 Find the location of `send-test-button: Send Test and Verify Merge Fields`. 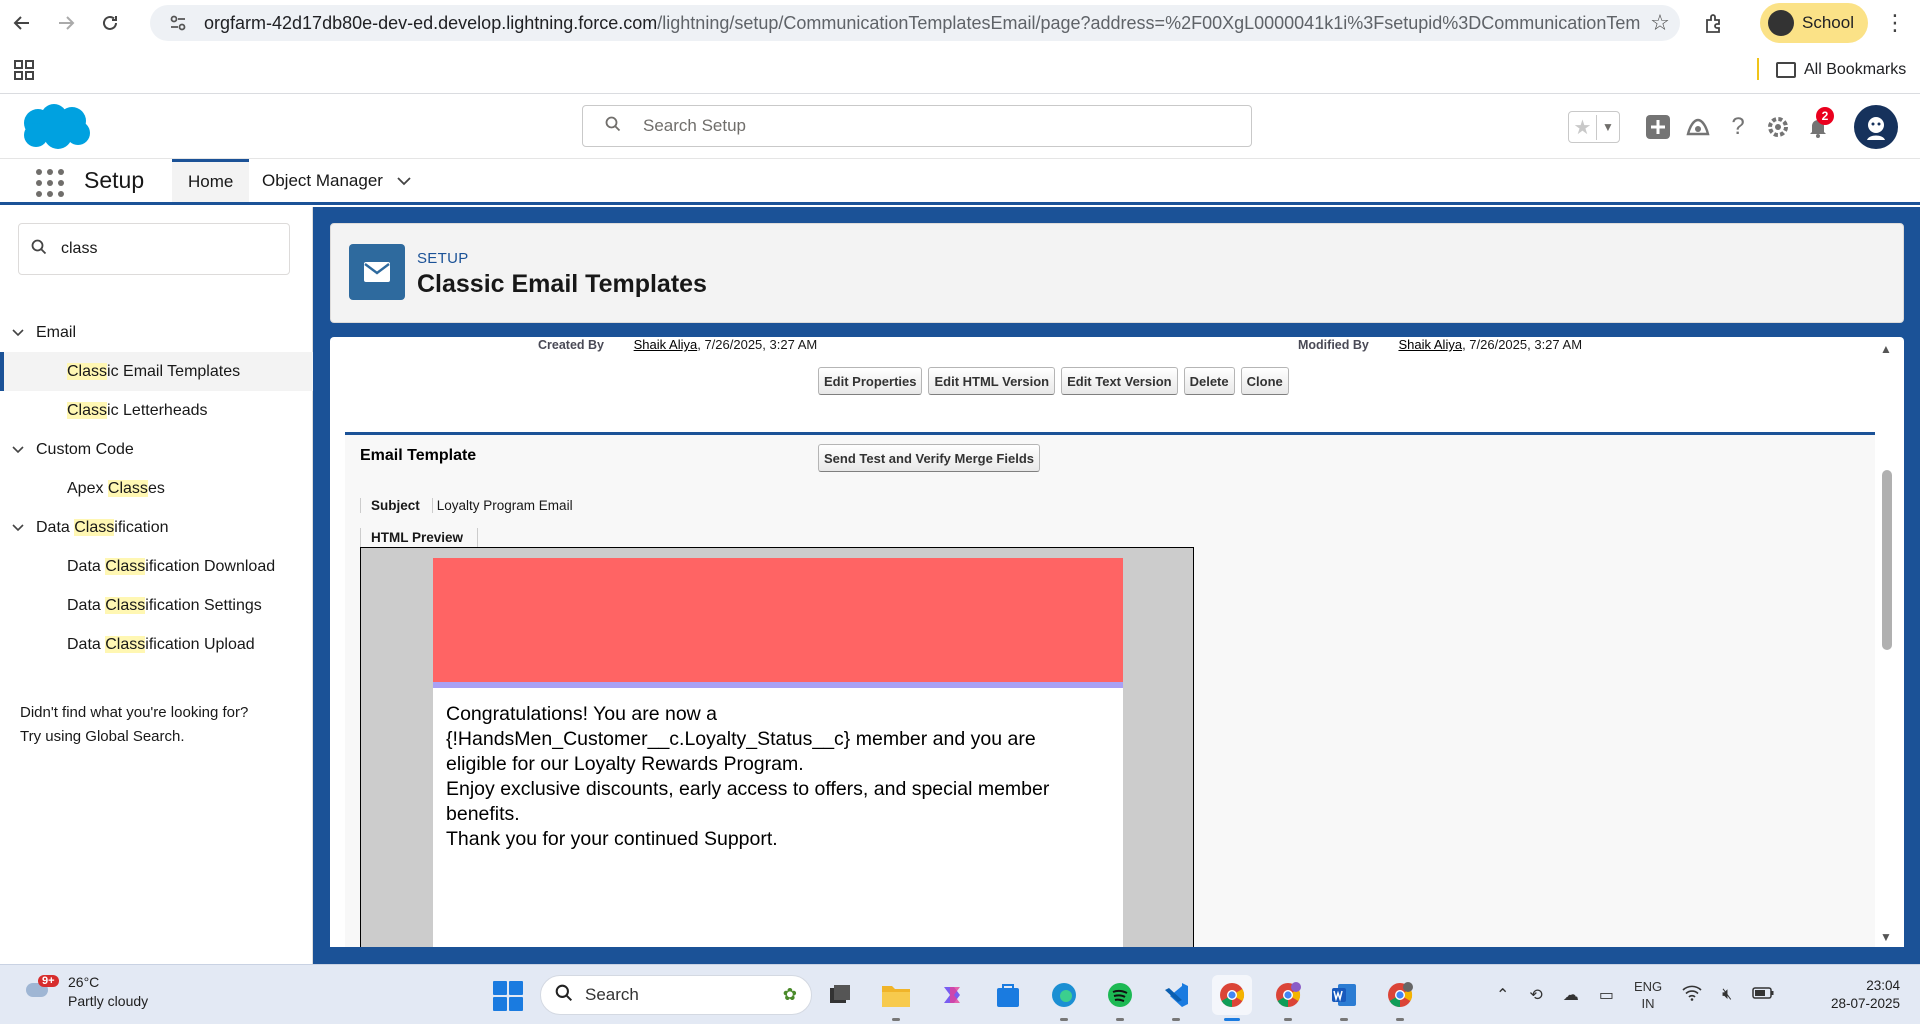

send-test-button: Send Test and Verify Merge Fields is located at coordinates (929, 458).